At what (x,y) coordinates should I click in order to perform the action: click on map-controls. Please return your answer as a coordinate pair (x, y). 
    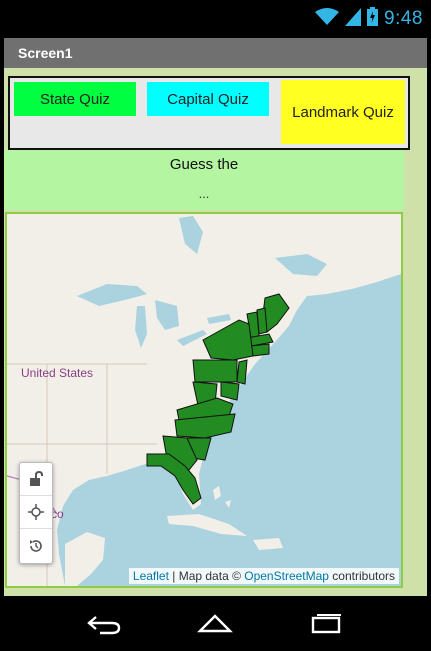
    Looking at the image, I should click on (36, 513).